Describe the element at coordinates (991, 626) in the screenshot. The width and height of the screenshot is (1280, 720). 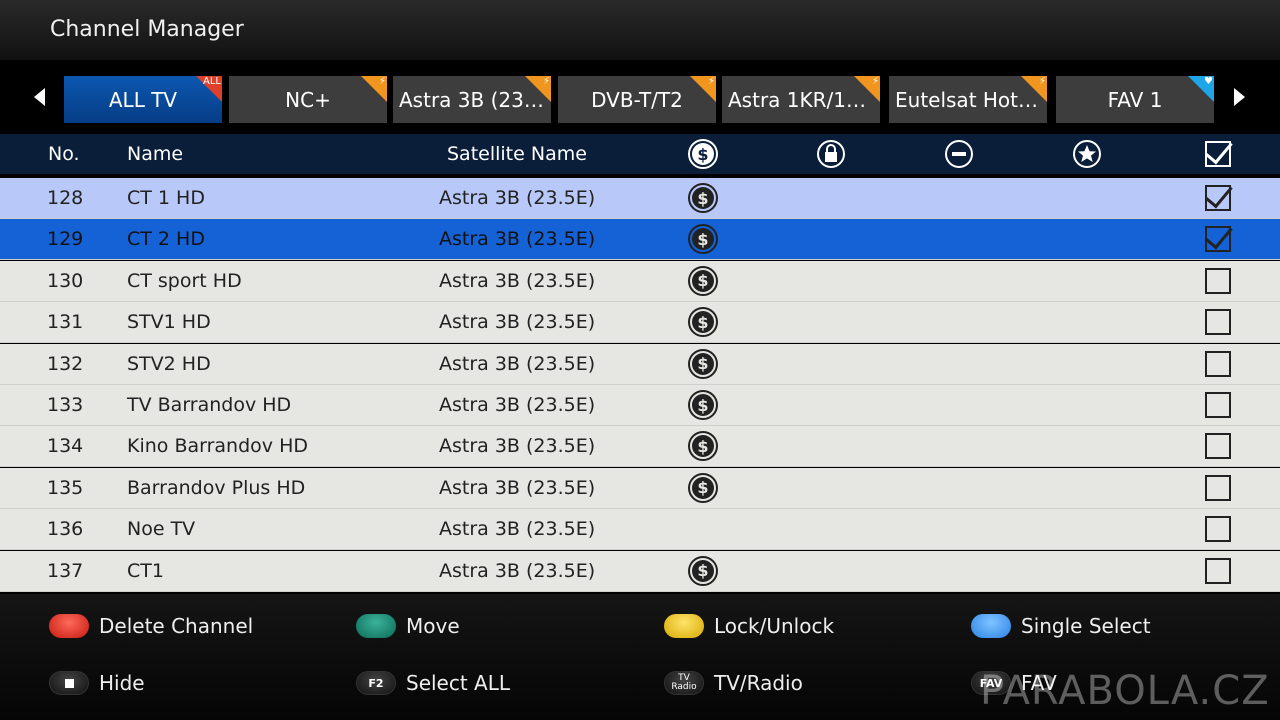
I see `blue-button-icon` at that location.